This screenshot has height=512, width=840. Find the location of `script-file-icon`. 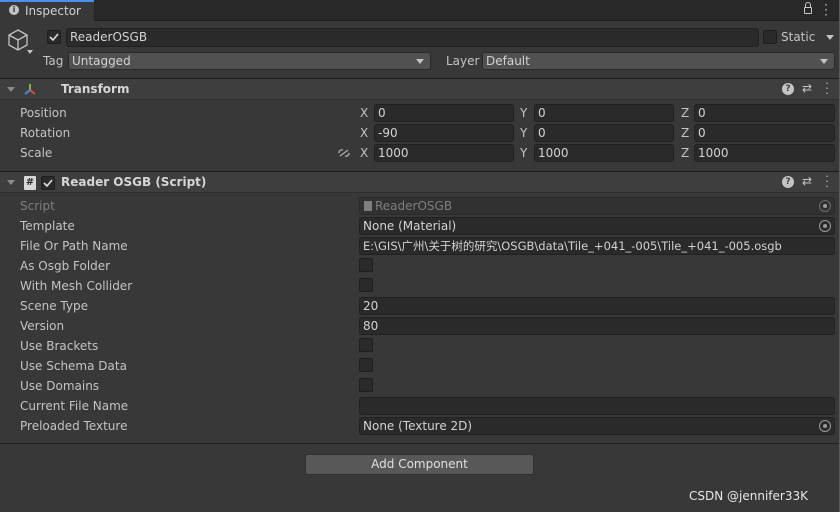

script-file-icon is located at coordinates (368, 206).